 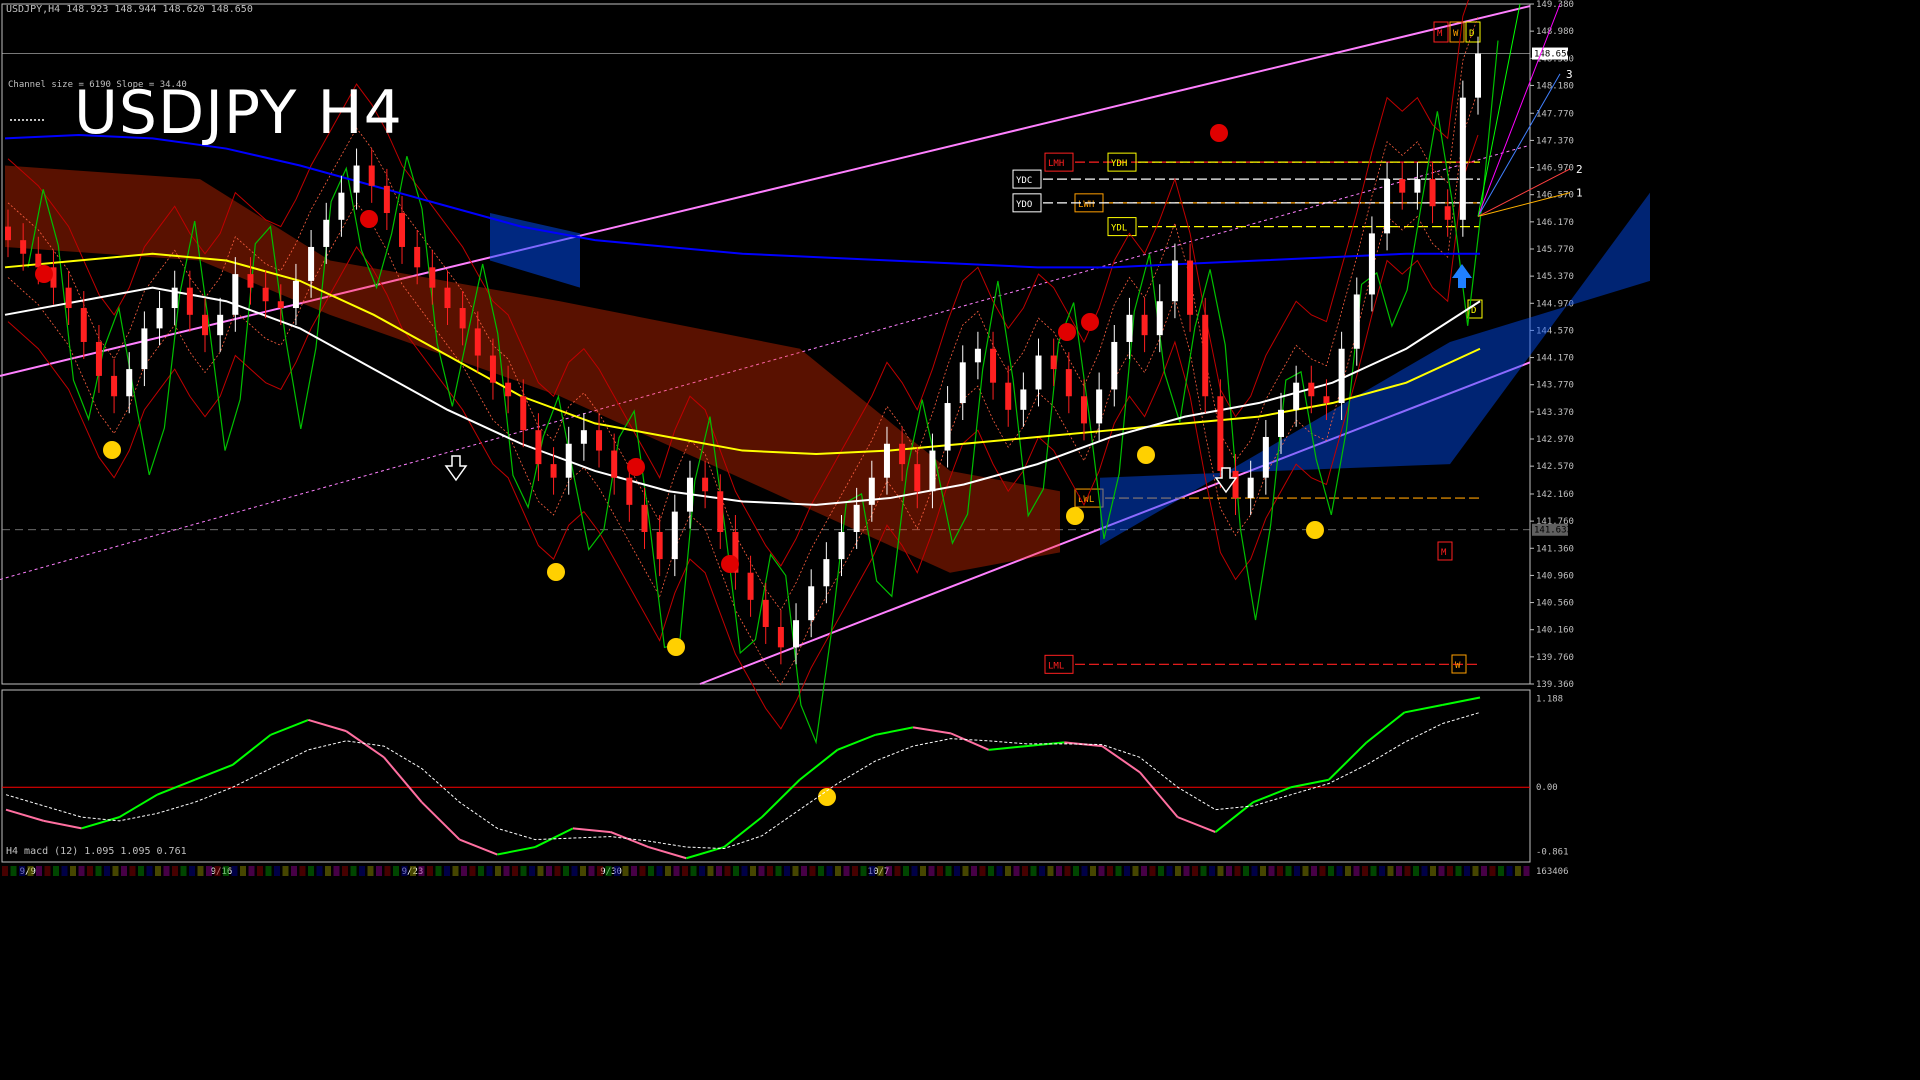 What do you see at coordinates (1569, 74) in the screenshot?
I see `fan-label: 3` at bounding box center [1569, 74].